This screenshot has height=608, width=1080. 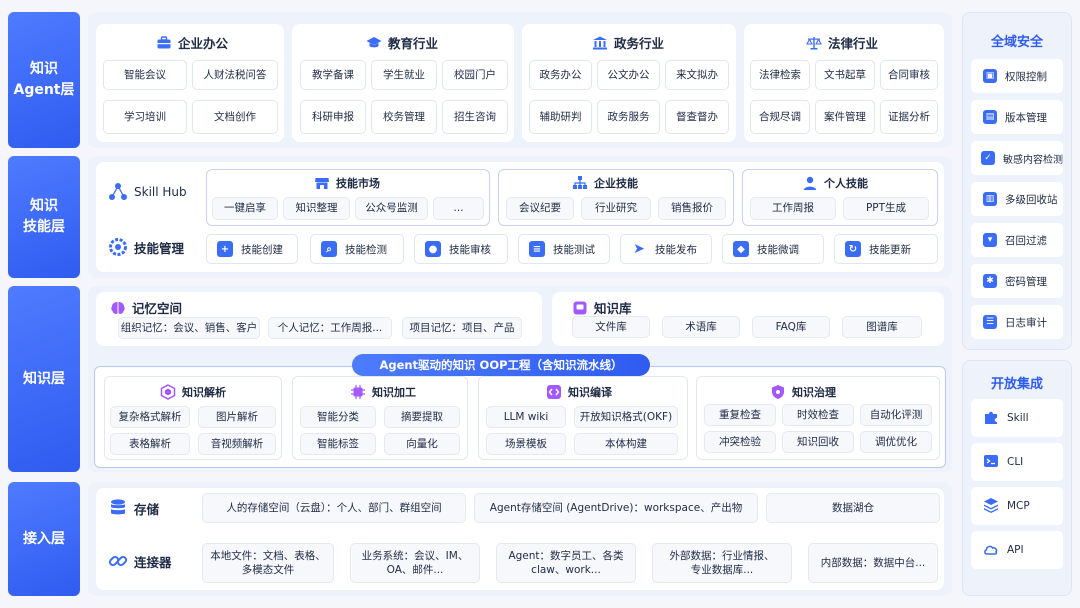 What do you see at coordinates (526, 444) in the screenshot?
I see `stage-item: 场景模板` at bounding box center [526, 444].